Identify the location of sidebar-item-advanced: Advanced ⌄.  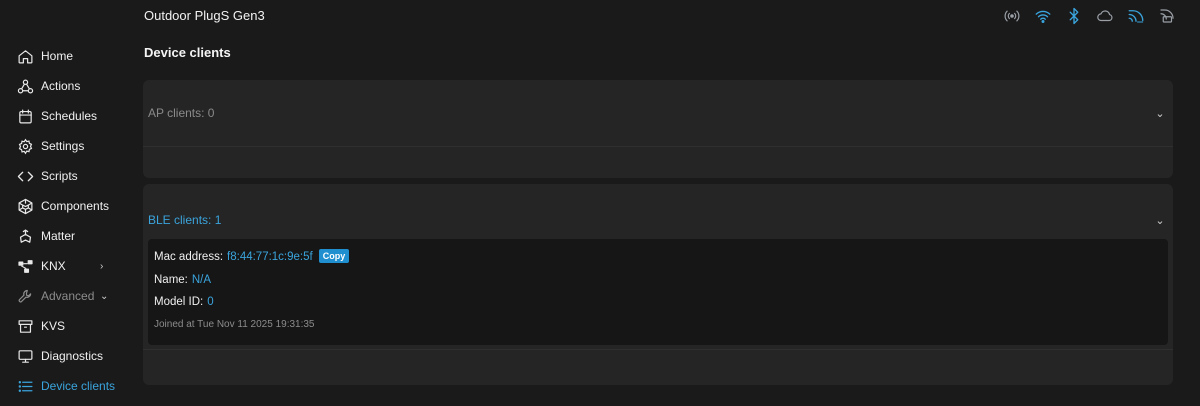
(71, 296).